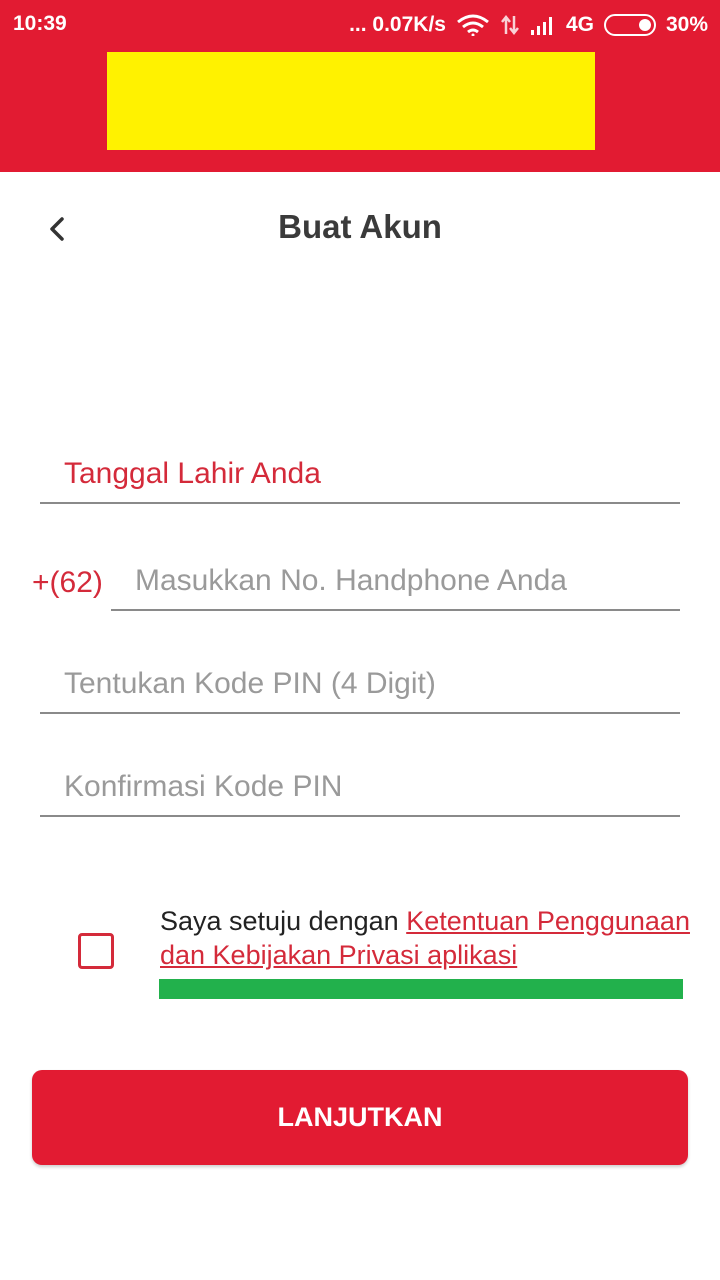 This screenshot has height=1280, width=720. Describe the element at coordinates (427, 581) in the screenshot. I see `phone-input` at that location.